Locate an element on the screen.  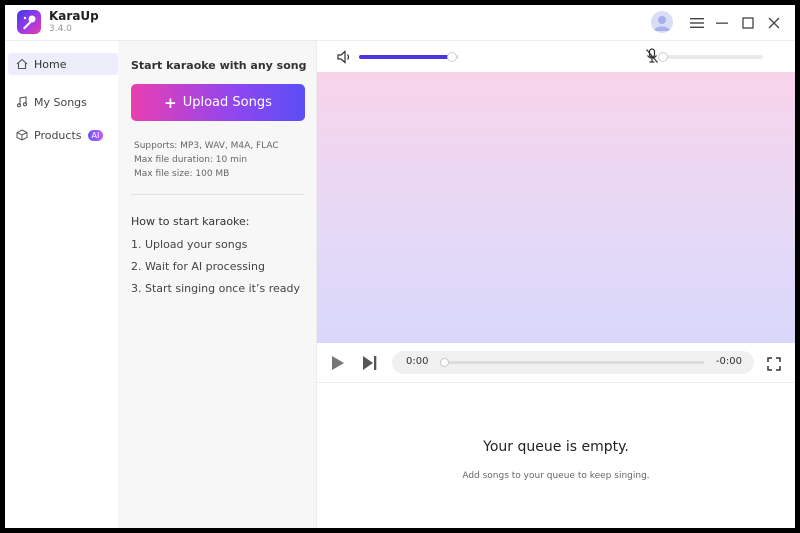
menu-icon is located at coordinates (697, 23).